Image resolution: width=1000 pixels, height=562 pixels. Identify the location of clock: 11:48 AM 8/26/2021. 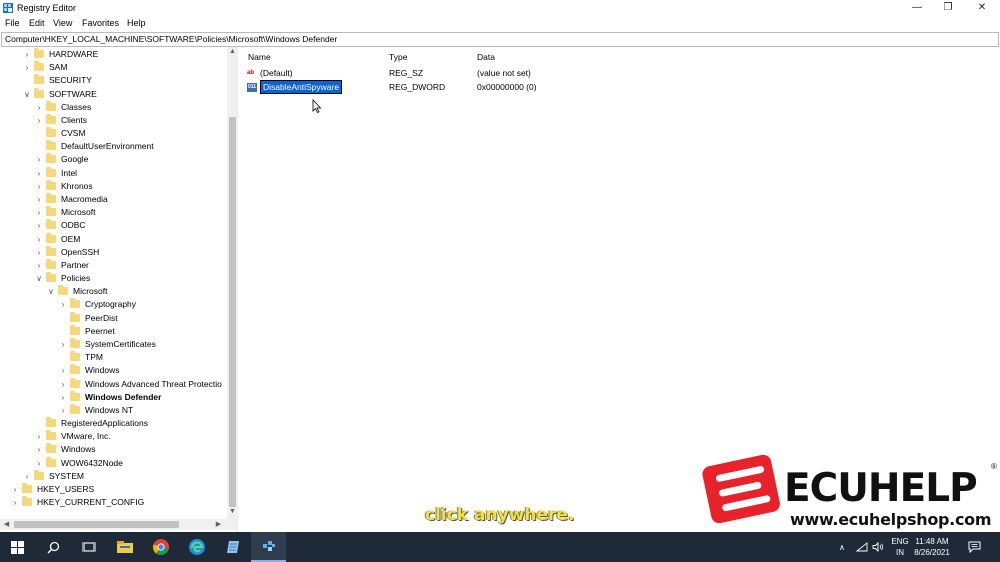
(932, 547).